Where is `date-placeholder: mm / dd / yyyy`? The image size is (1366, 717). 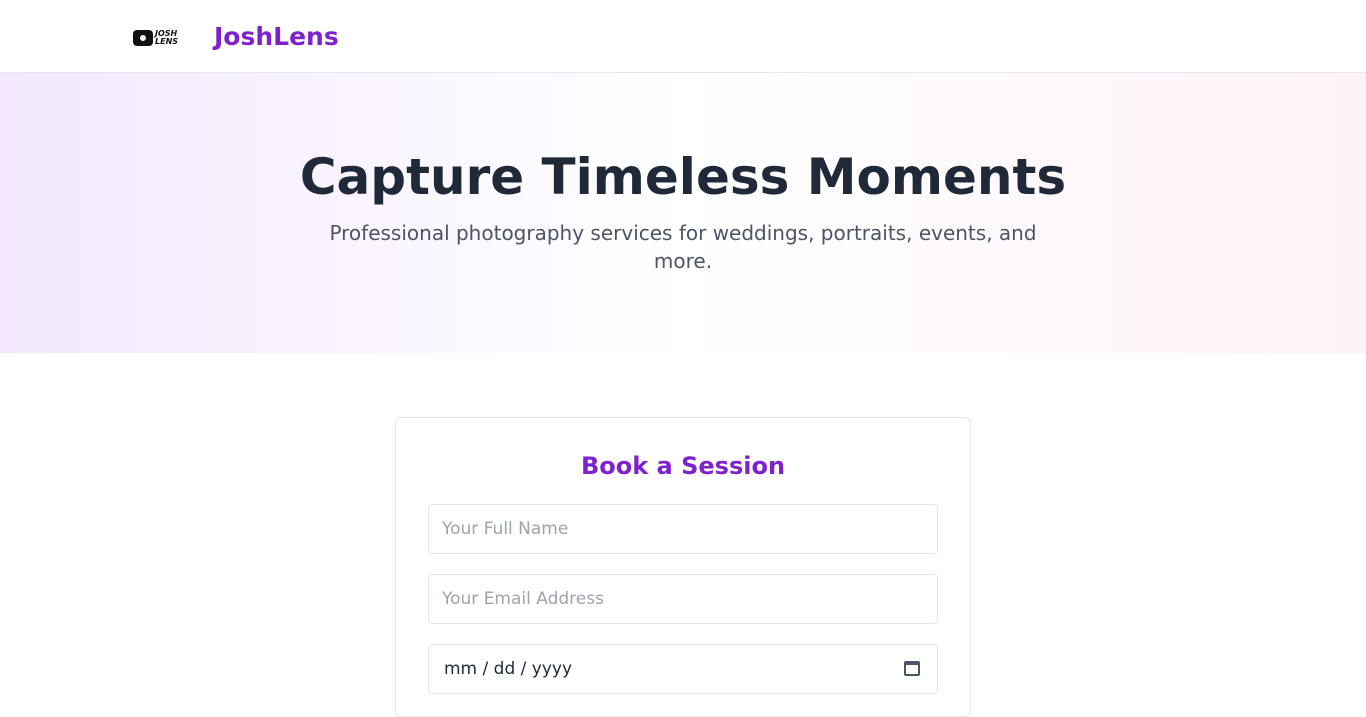 date-placeholder: mm / dd / yyyy is located at coordinates (508, 669).